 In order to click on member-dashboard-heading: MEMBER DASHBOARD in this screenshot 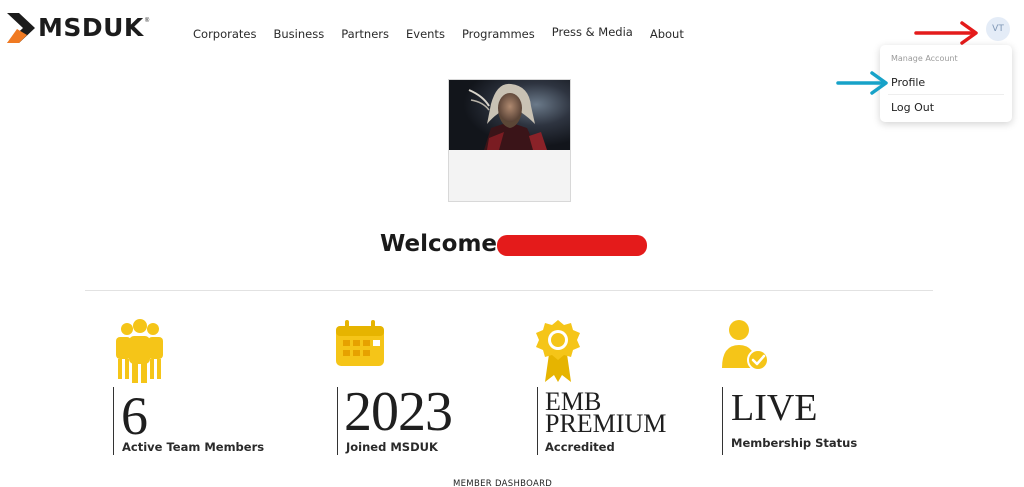, I will do `click(503, 483)`.